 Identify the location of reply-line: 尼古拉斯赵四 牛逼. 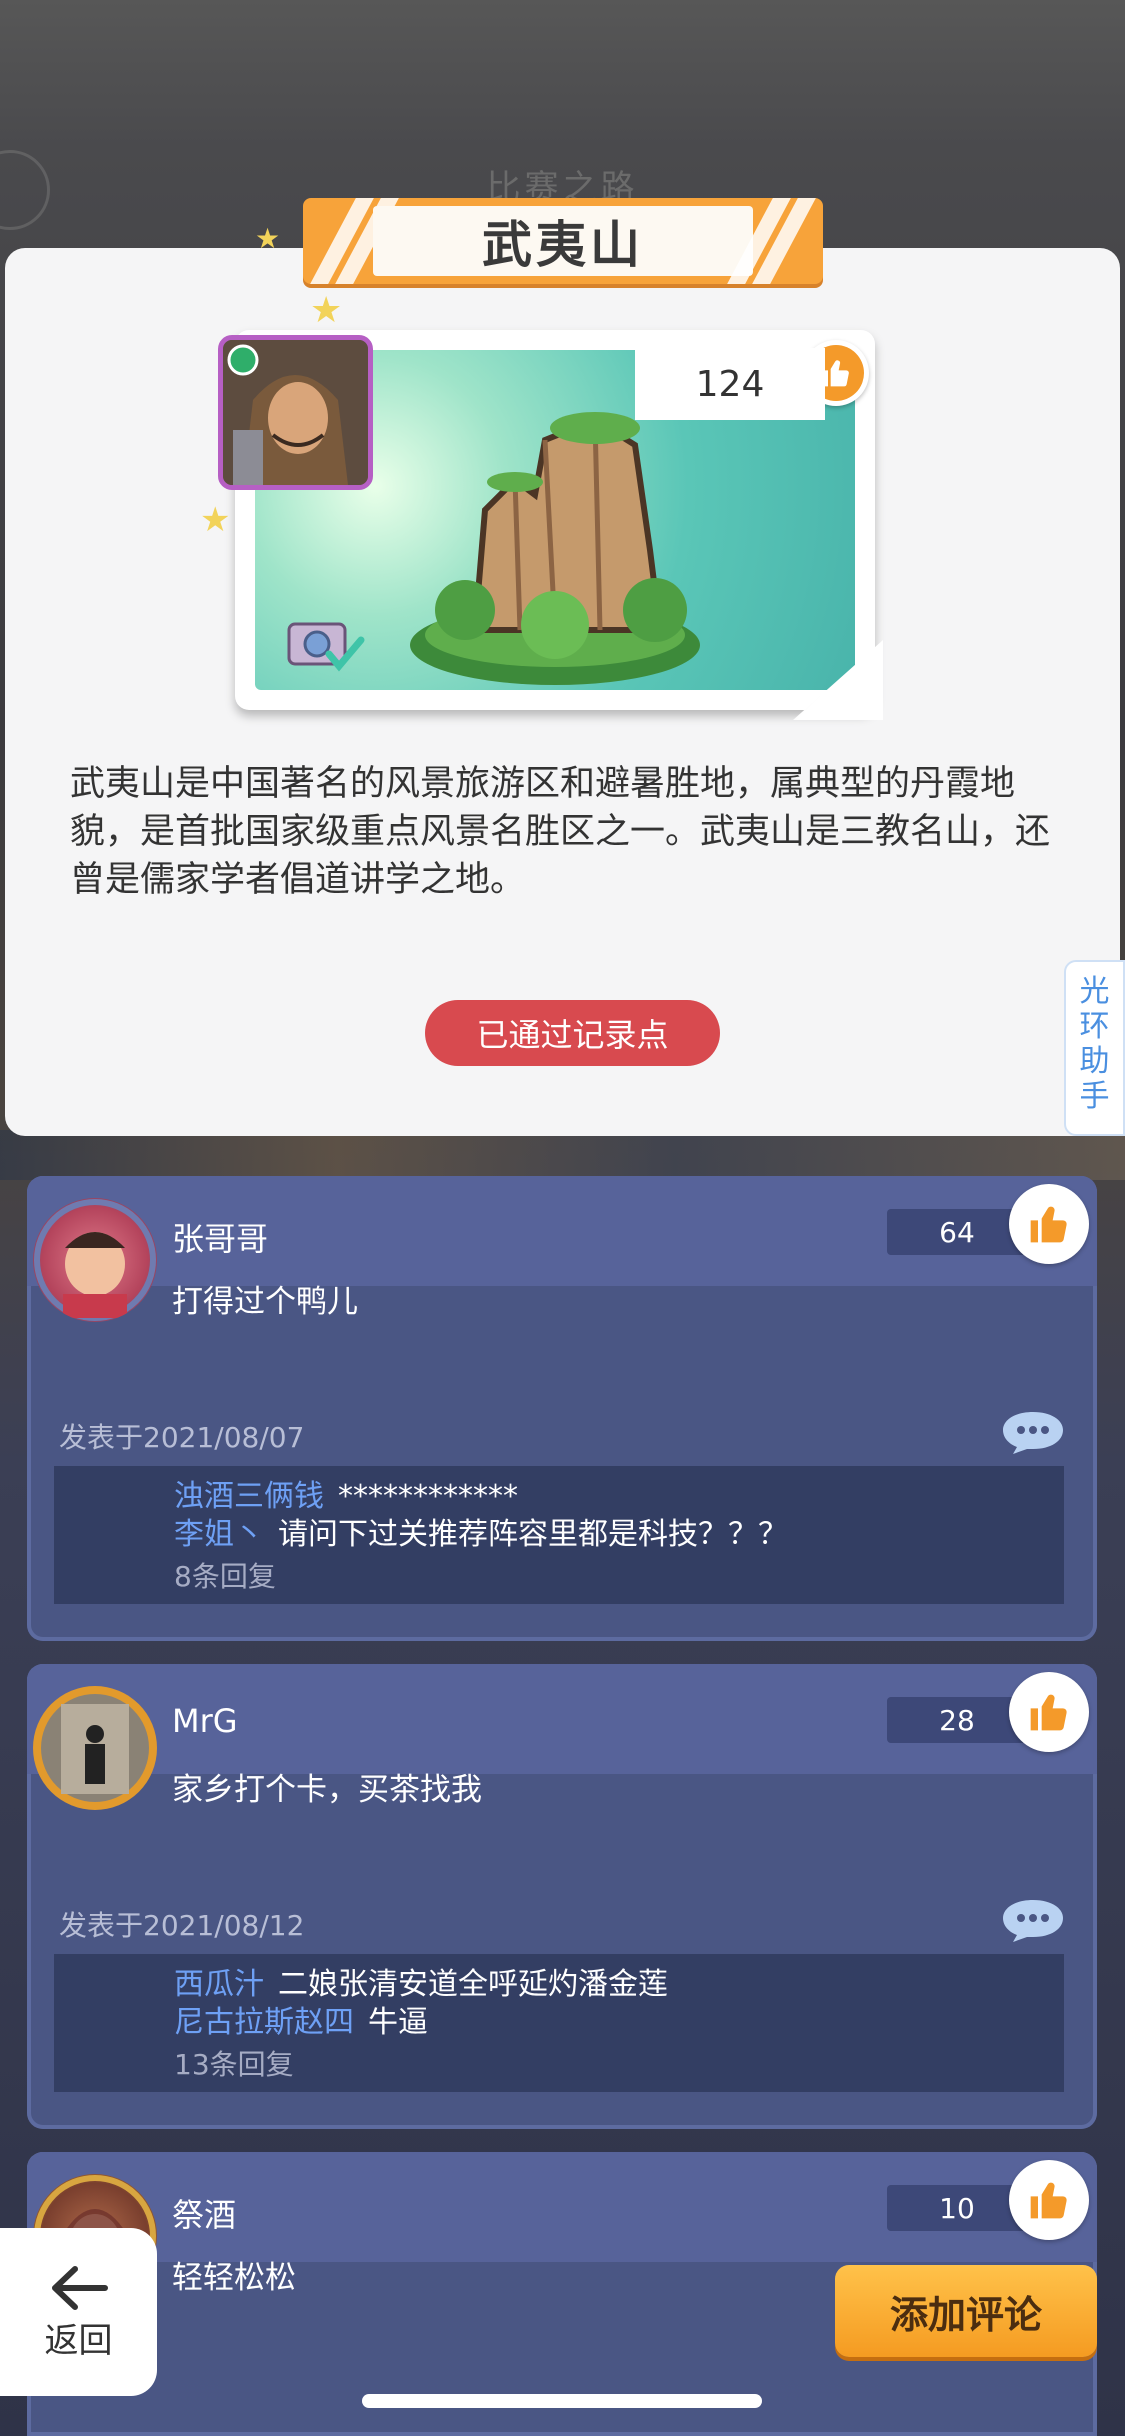
(619, 2023).